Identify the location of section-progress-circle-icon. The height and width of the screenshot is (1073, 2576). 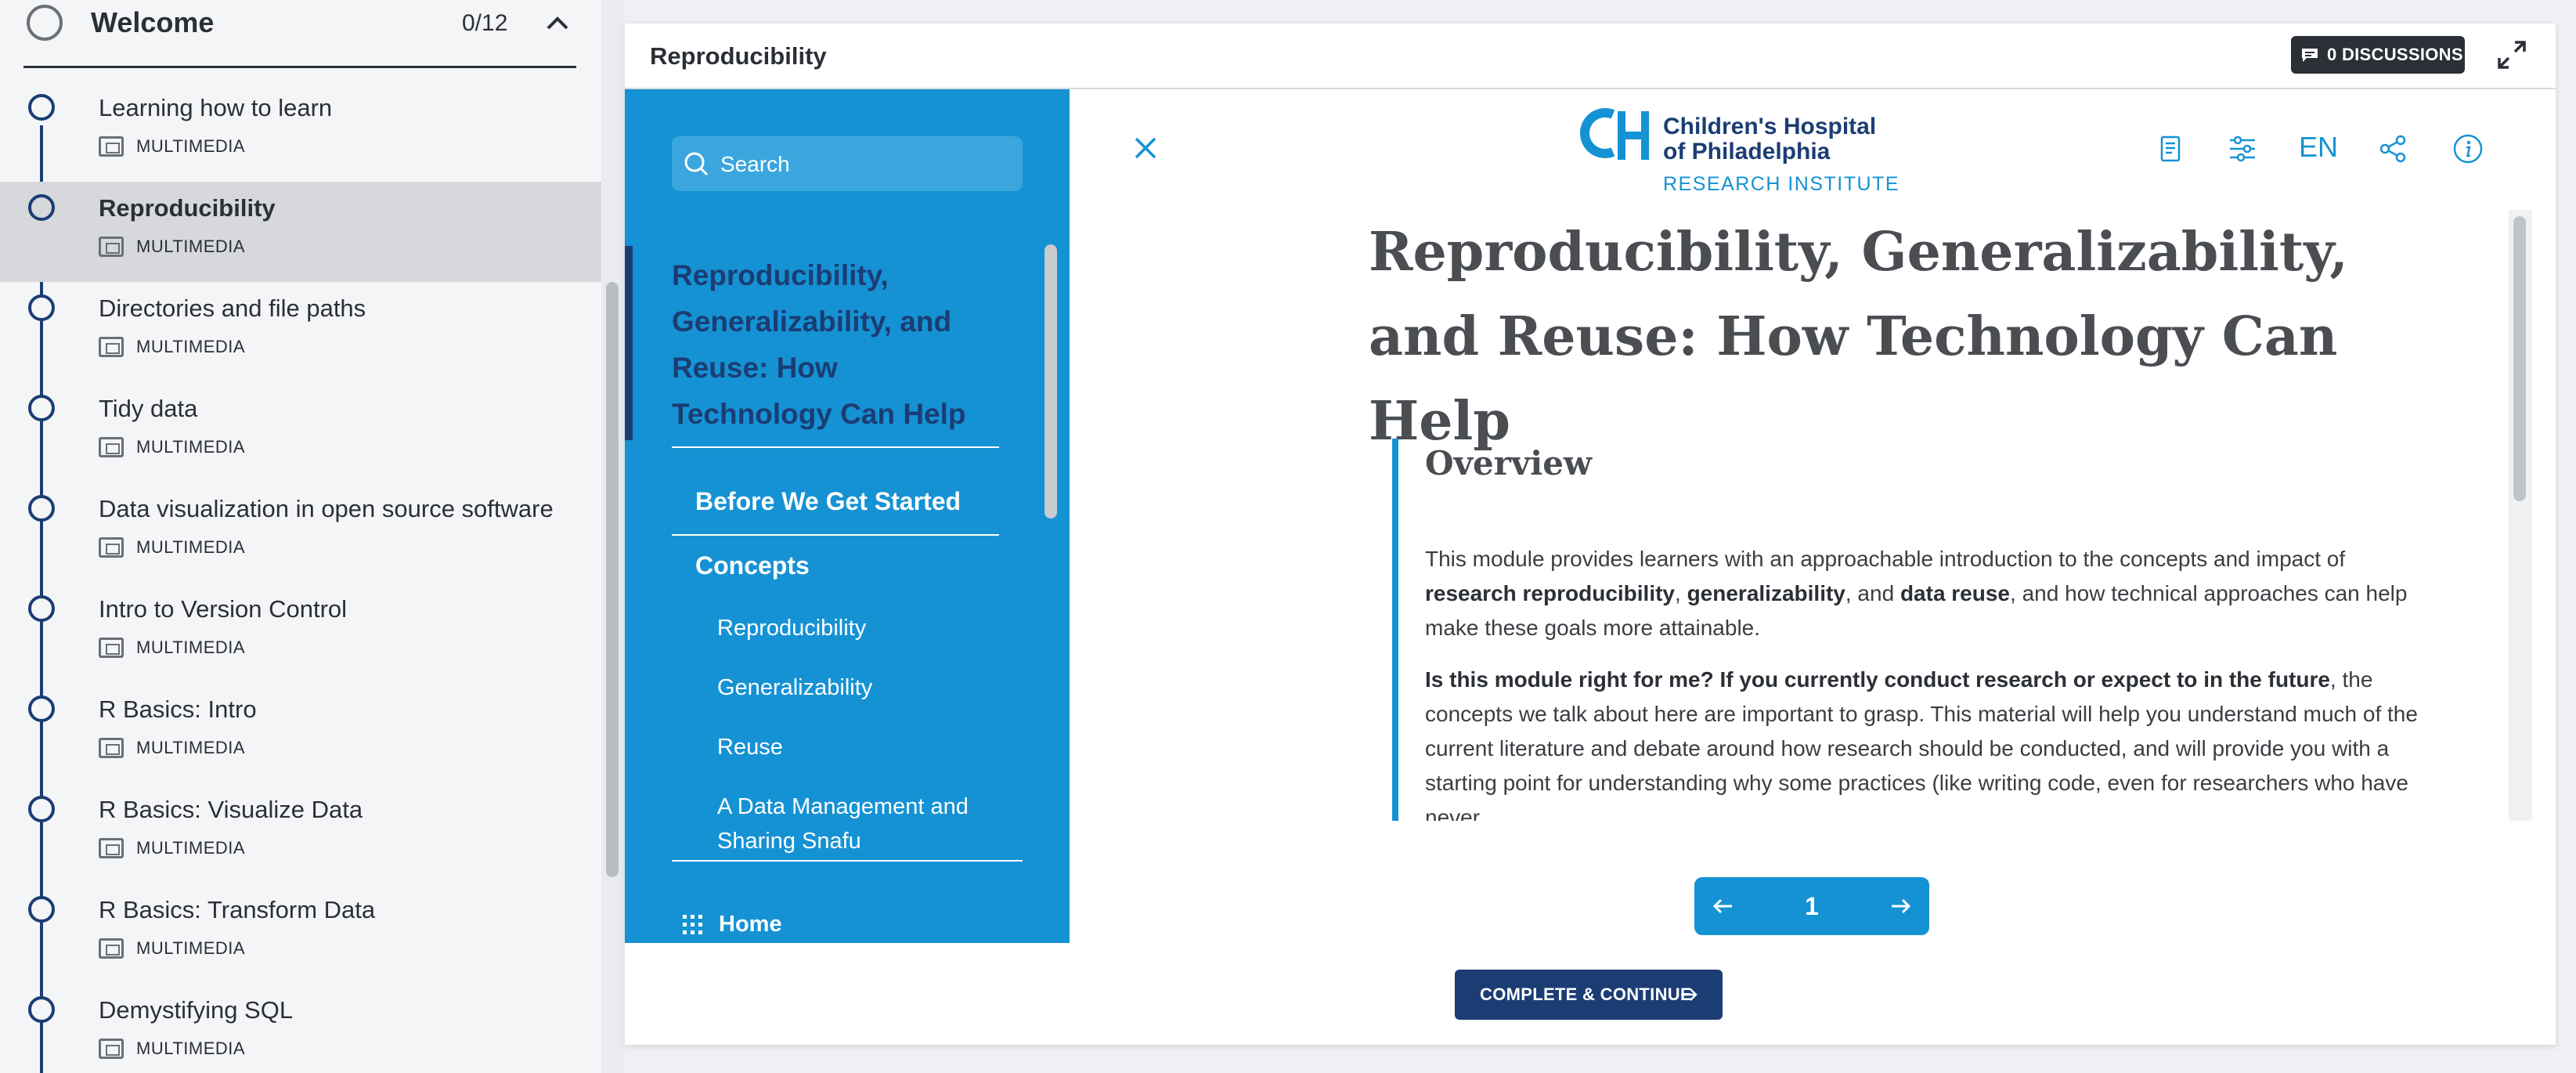
(45, 23).